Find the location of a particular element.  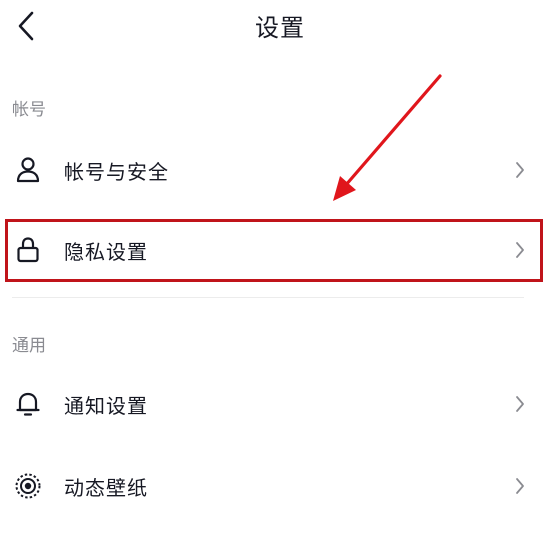

settings-item-live-wallpaper: 动态壁纸 is located at coordinates (275, 486).